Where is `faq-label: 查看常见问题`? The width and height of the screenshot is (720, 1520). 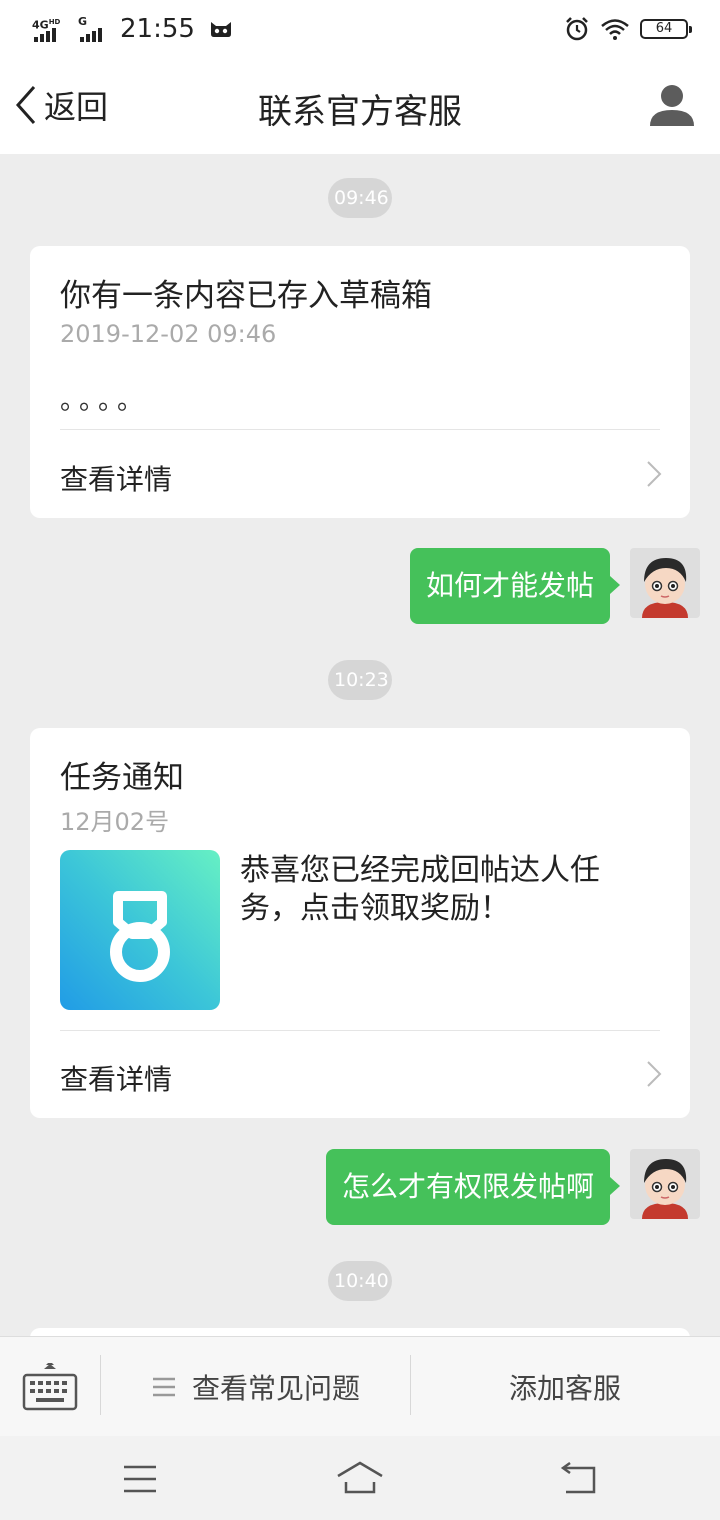 faq-label: 查看常见问题 is located at coordinates (276, 1388).